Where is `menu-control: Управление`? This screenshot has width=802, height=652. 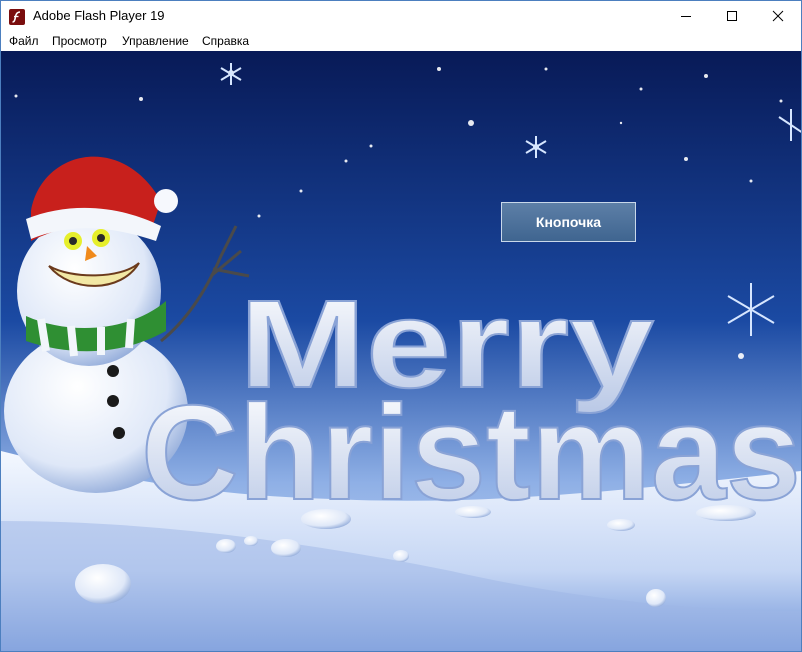
menu-control: Управление is located at coordinates (155, 41).